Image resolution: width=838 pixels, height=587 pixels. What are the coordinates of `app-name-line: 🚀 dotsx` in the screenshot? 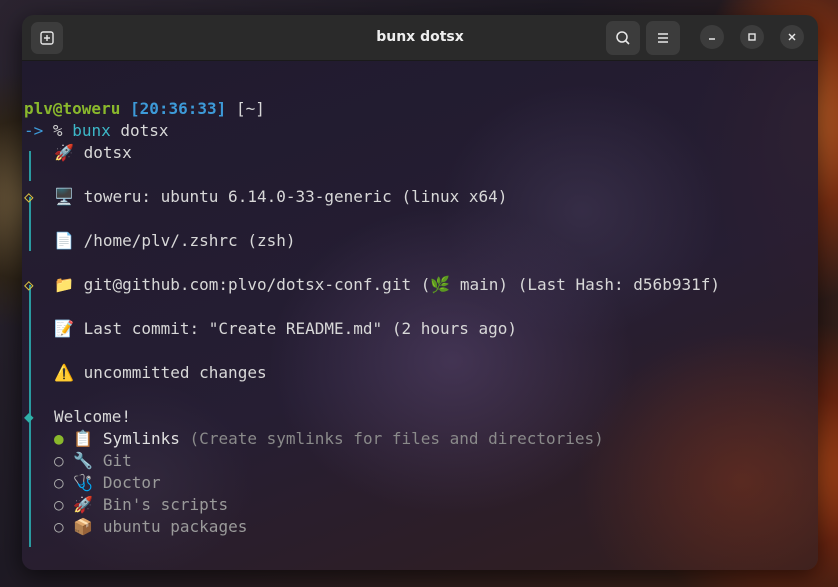 It's located at (93, 153).